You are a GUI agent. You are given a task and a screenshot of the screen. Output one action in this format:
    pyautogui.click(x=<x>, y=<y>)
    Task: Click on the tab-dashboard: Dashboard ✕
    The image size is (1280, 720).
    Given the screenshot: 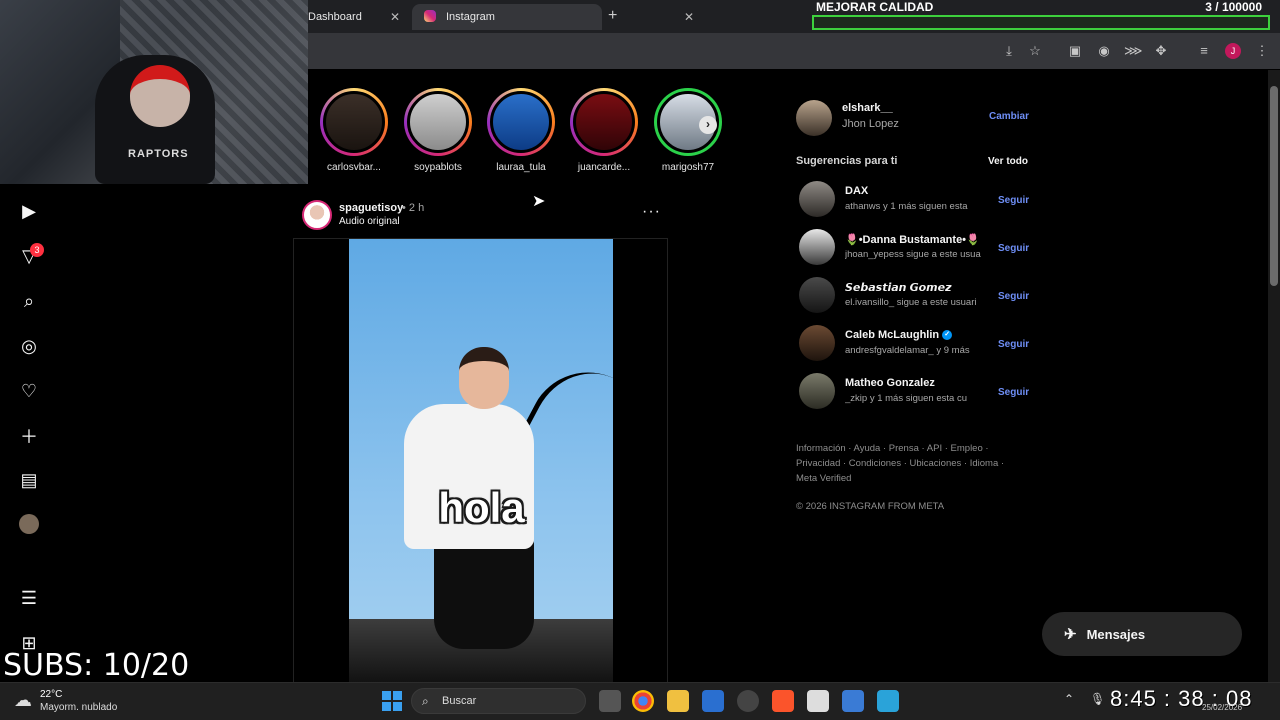 What is the action you would take?
    pyautogui.click(x=362, y=17)
    